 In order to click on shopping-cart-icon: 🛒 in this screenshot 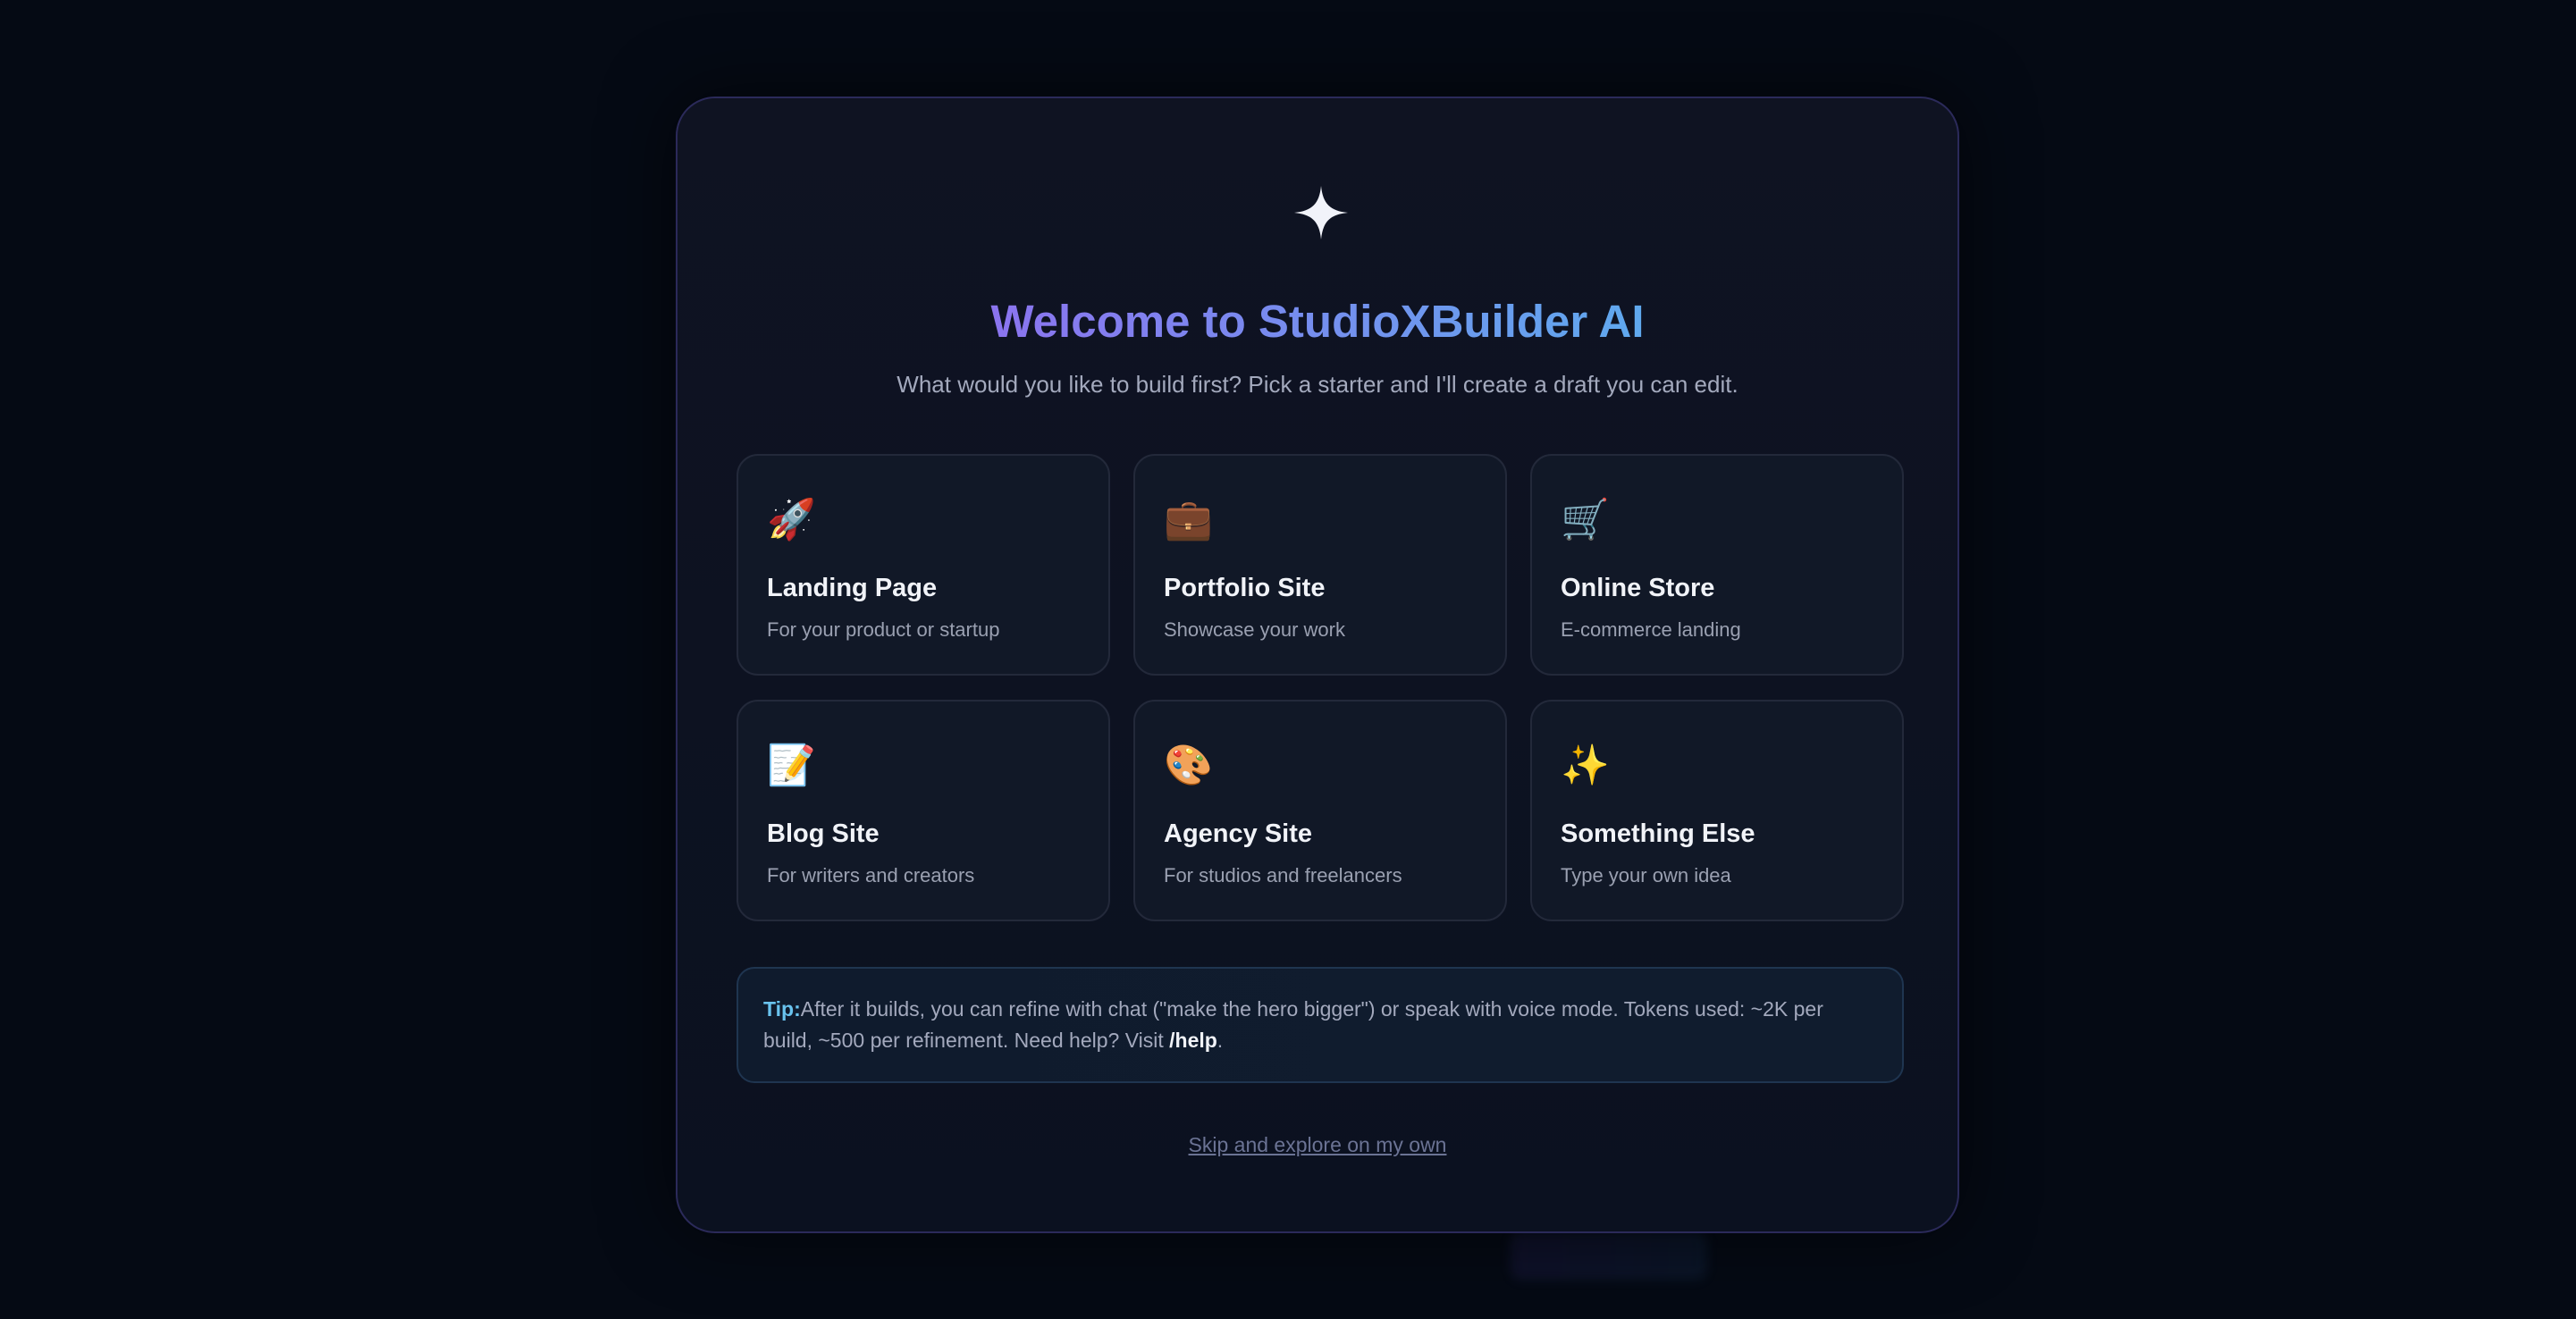, I will do `click(1586, 519)`.